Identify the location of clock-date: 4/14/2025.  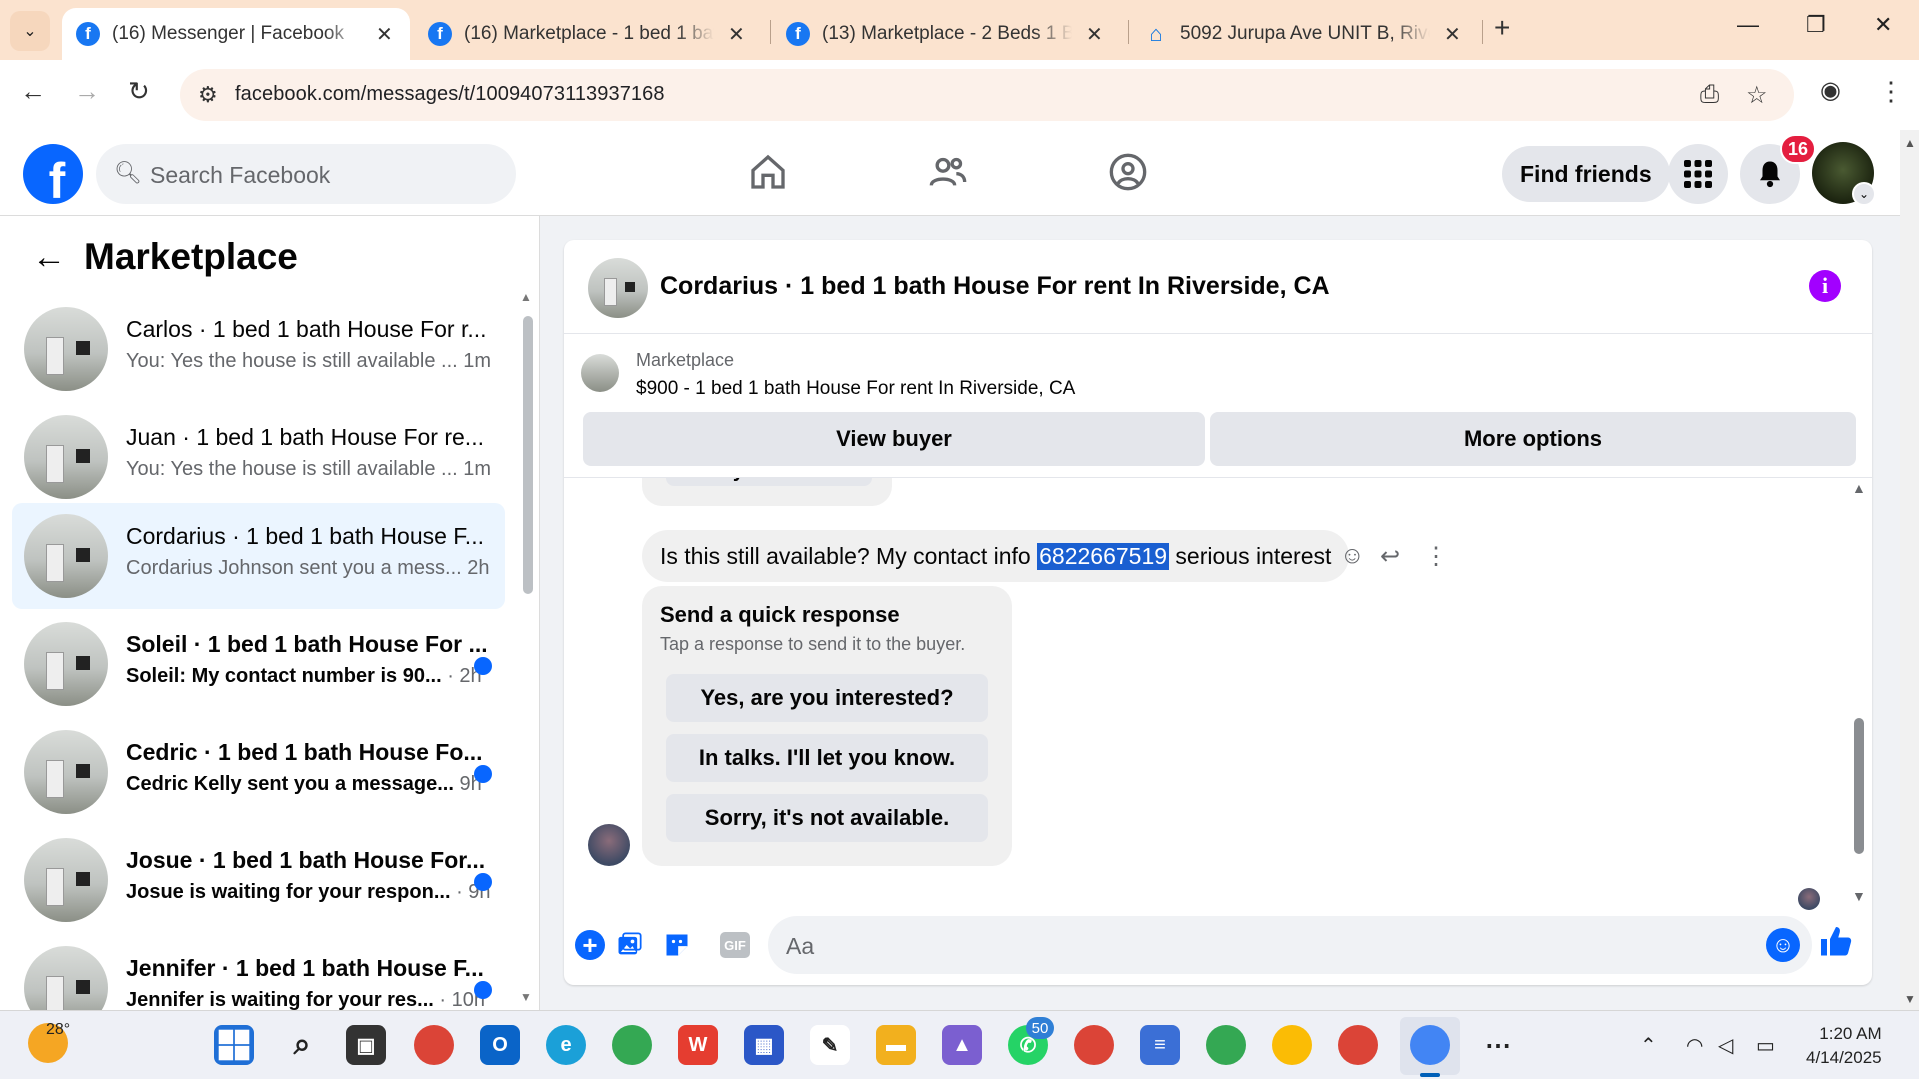
(1844, 1057).